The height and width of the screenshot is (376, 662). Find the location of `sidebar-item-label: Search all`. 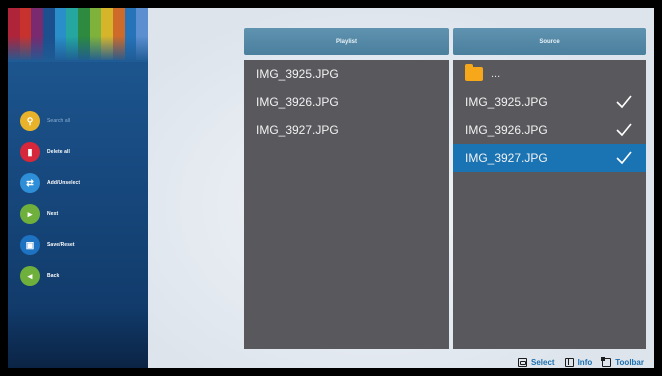

sidebar-item-label: Search all is located at coordinates (59, 121).